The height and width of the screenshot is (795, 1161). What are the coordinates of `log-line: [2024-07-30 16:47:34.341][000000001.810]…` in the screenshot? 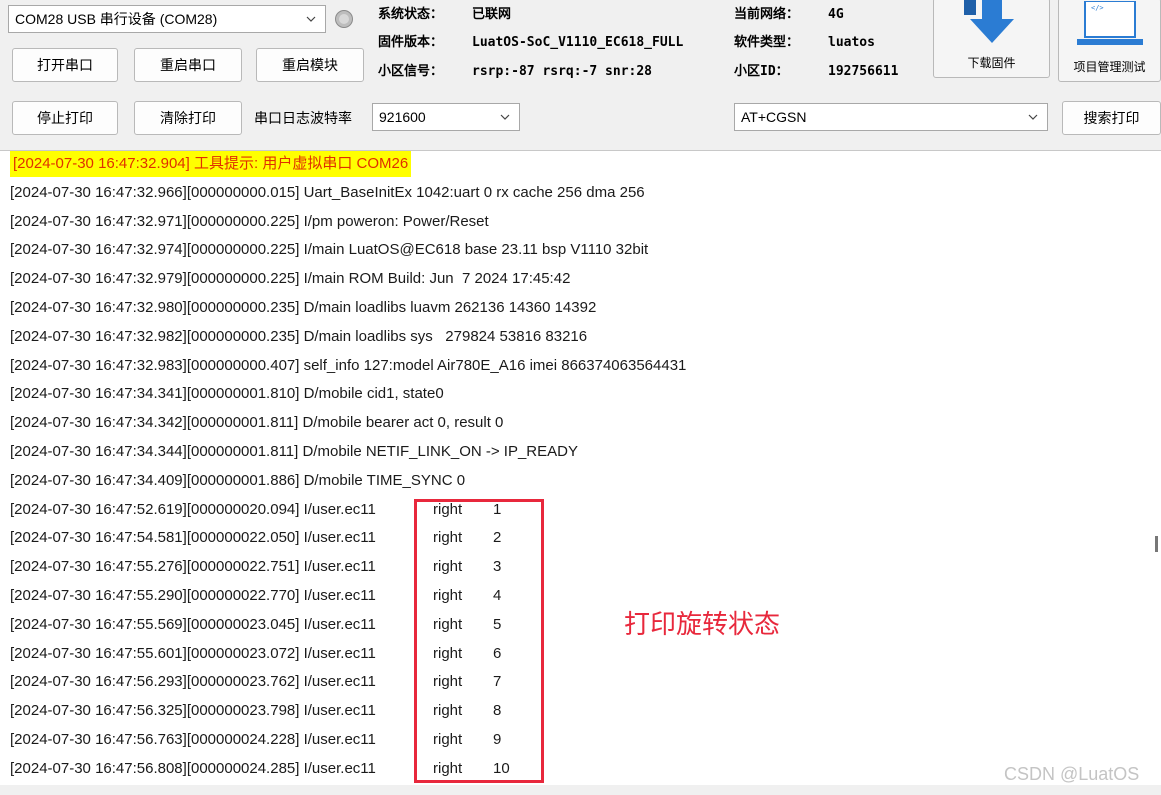 It's located at (227, 394).